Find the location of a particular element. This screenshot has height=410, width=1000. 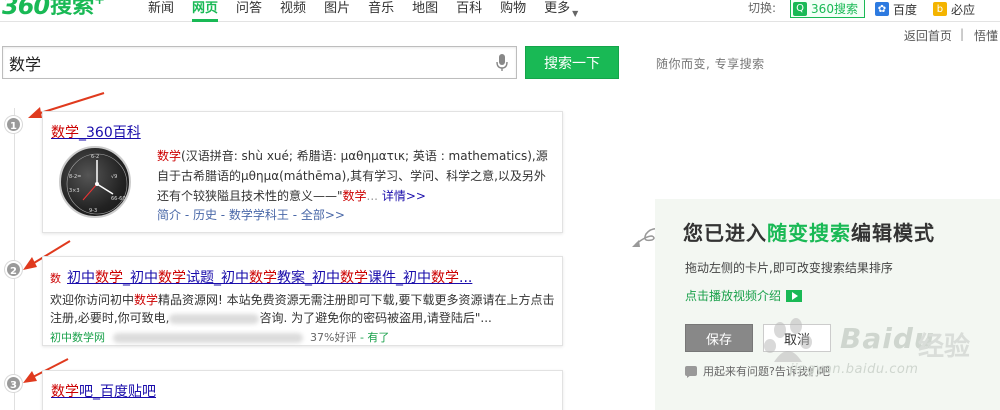

360-search-icon: Q is located at coordinates (800, 8).